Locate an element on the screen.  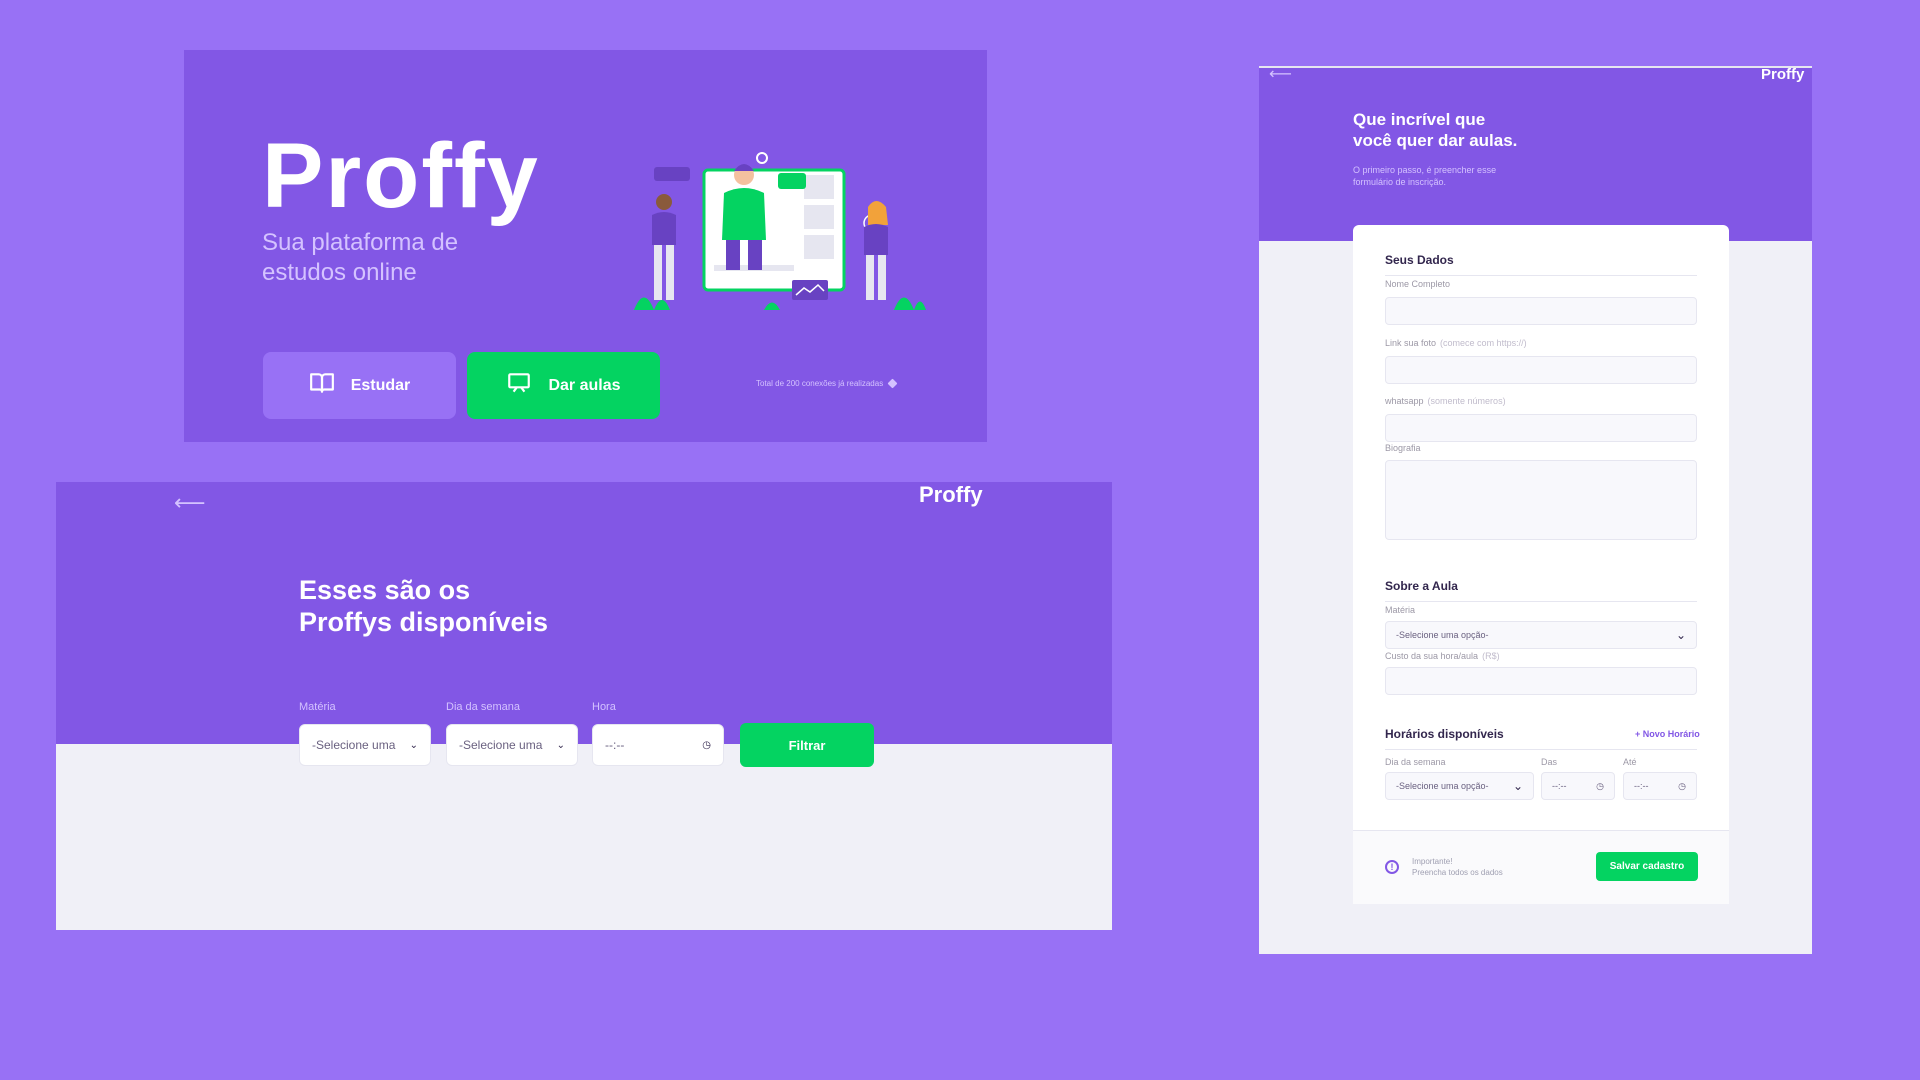
total-connections-text: Total de 200 conexões já realizadas is located at coordinates (820, 383).